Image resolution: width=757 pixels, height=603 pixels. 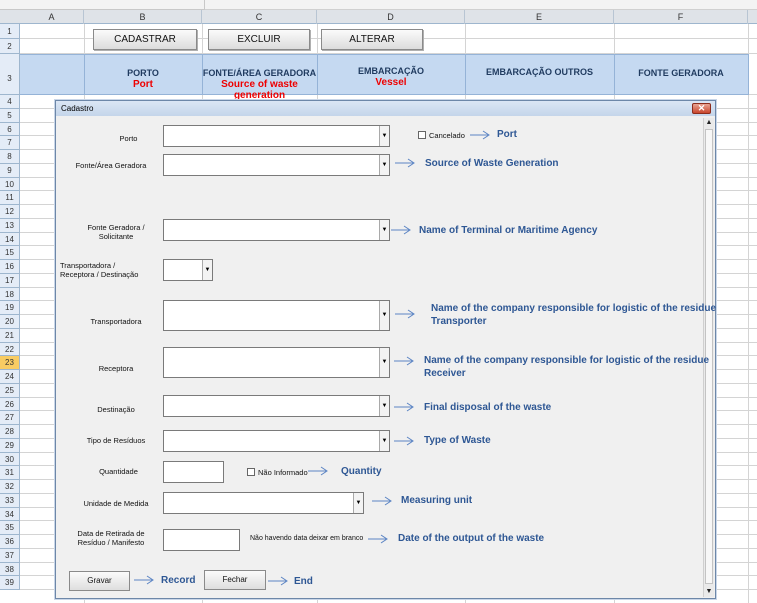 I want to click on alterar-button: ALTERAR, so click(x=372, y=39).